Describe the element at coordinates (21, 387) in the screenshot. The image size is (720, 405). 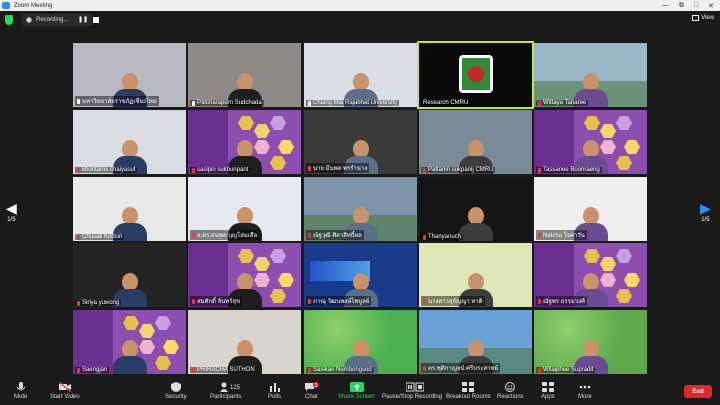
I see `microphone-icon` at that location.